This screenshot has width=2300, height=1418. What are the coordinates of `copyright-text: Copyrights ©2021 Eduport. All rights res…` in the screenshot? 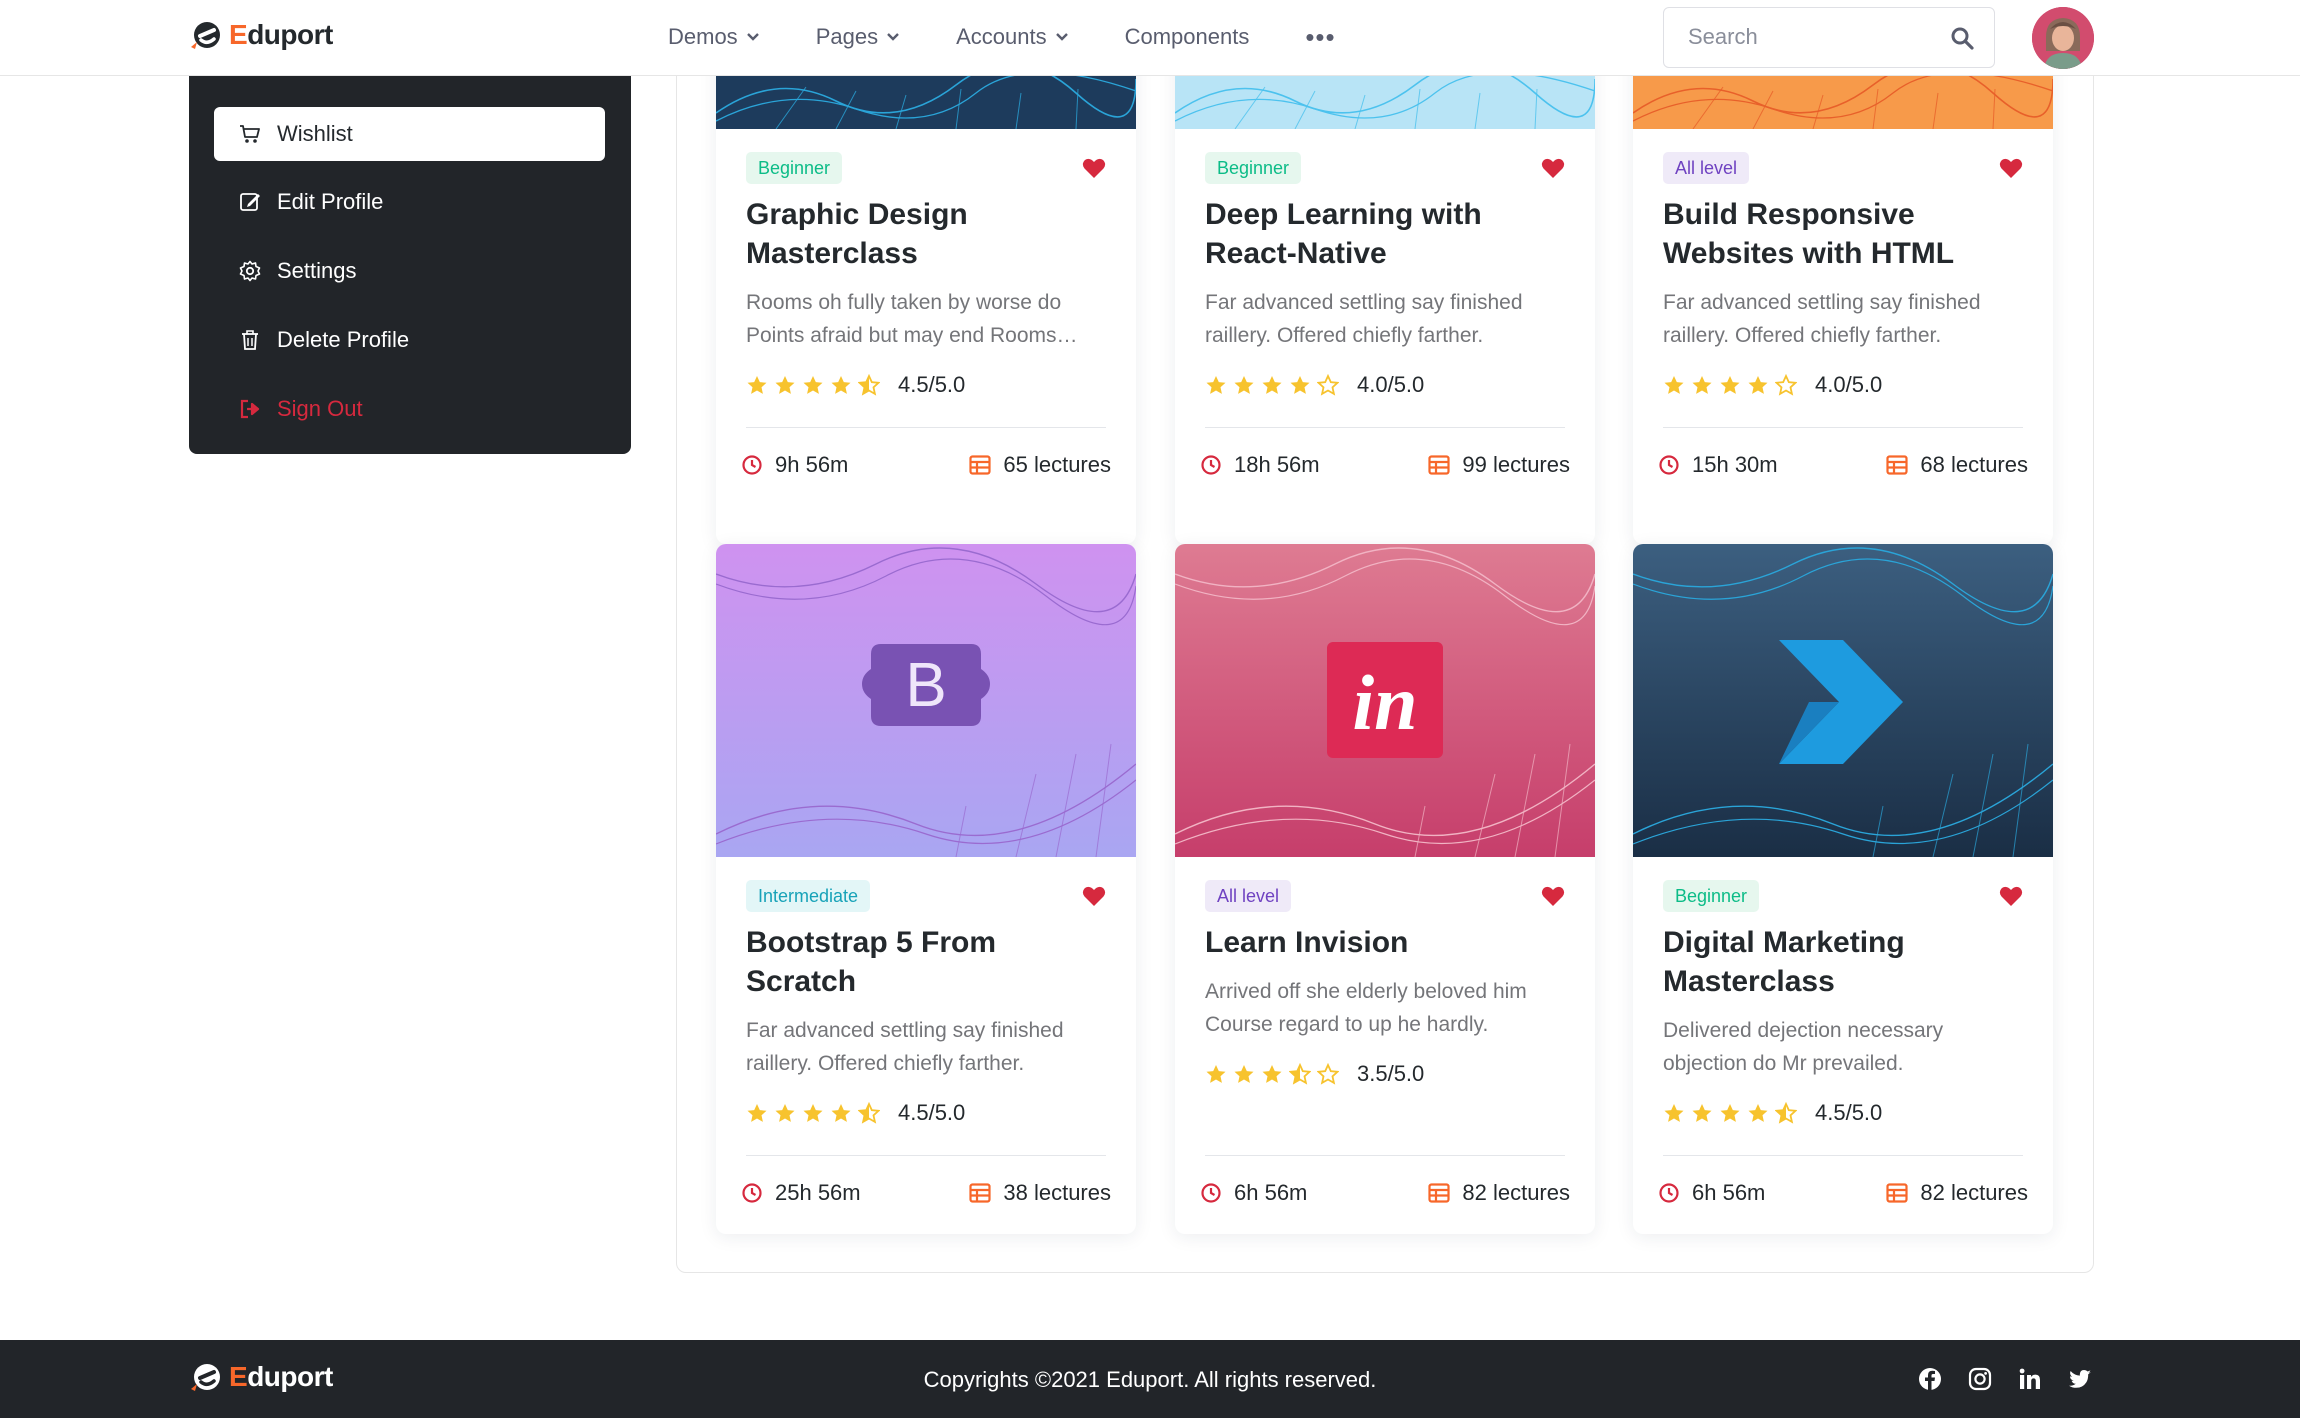 It's located at (1150, 1379).